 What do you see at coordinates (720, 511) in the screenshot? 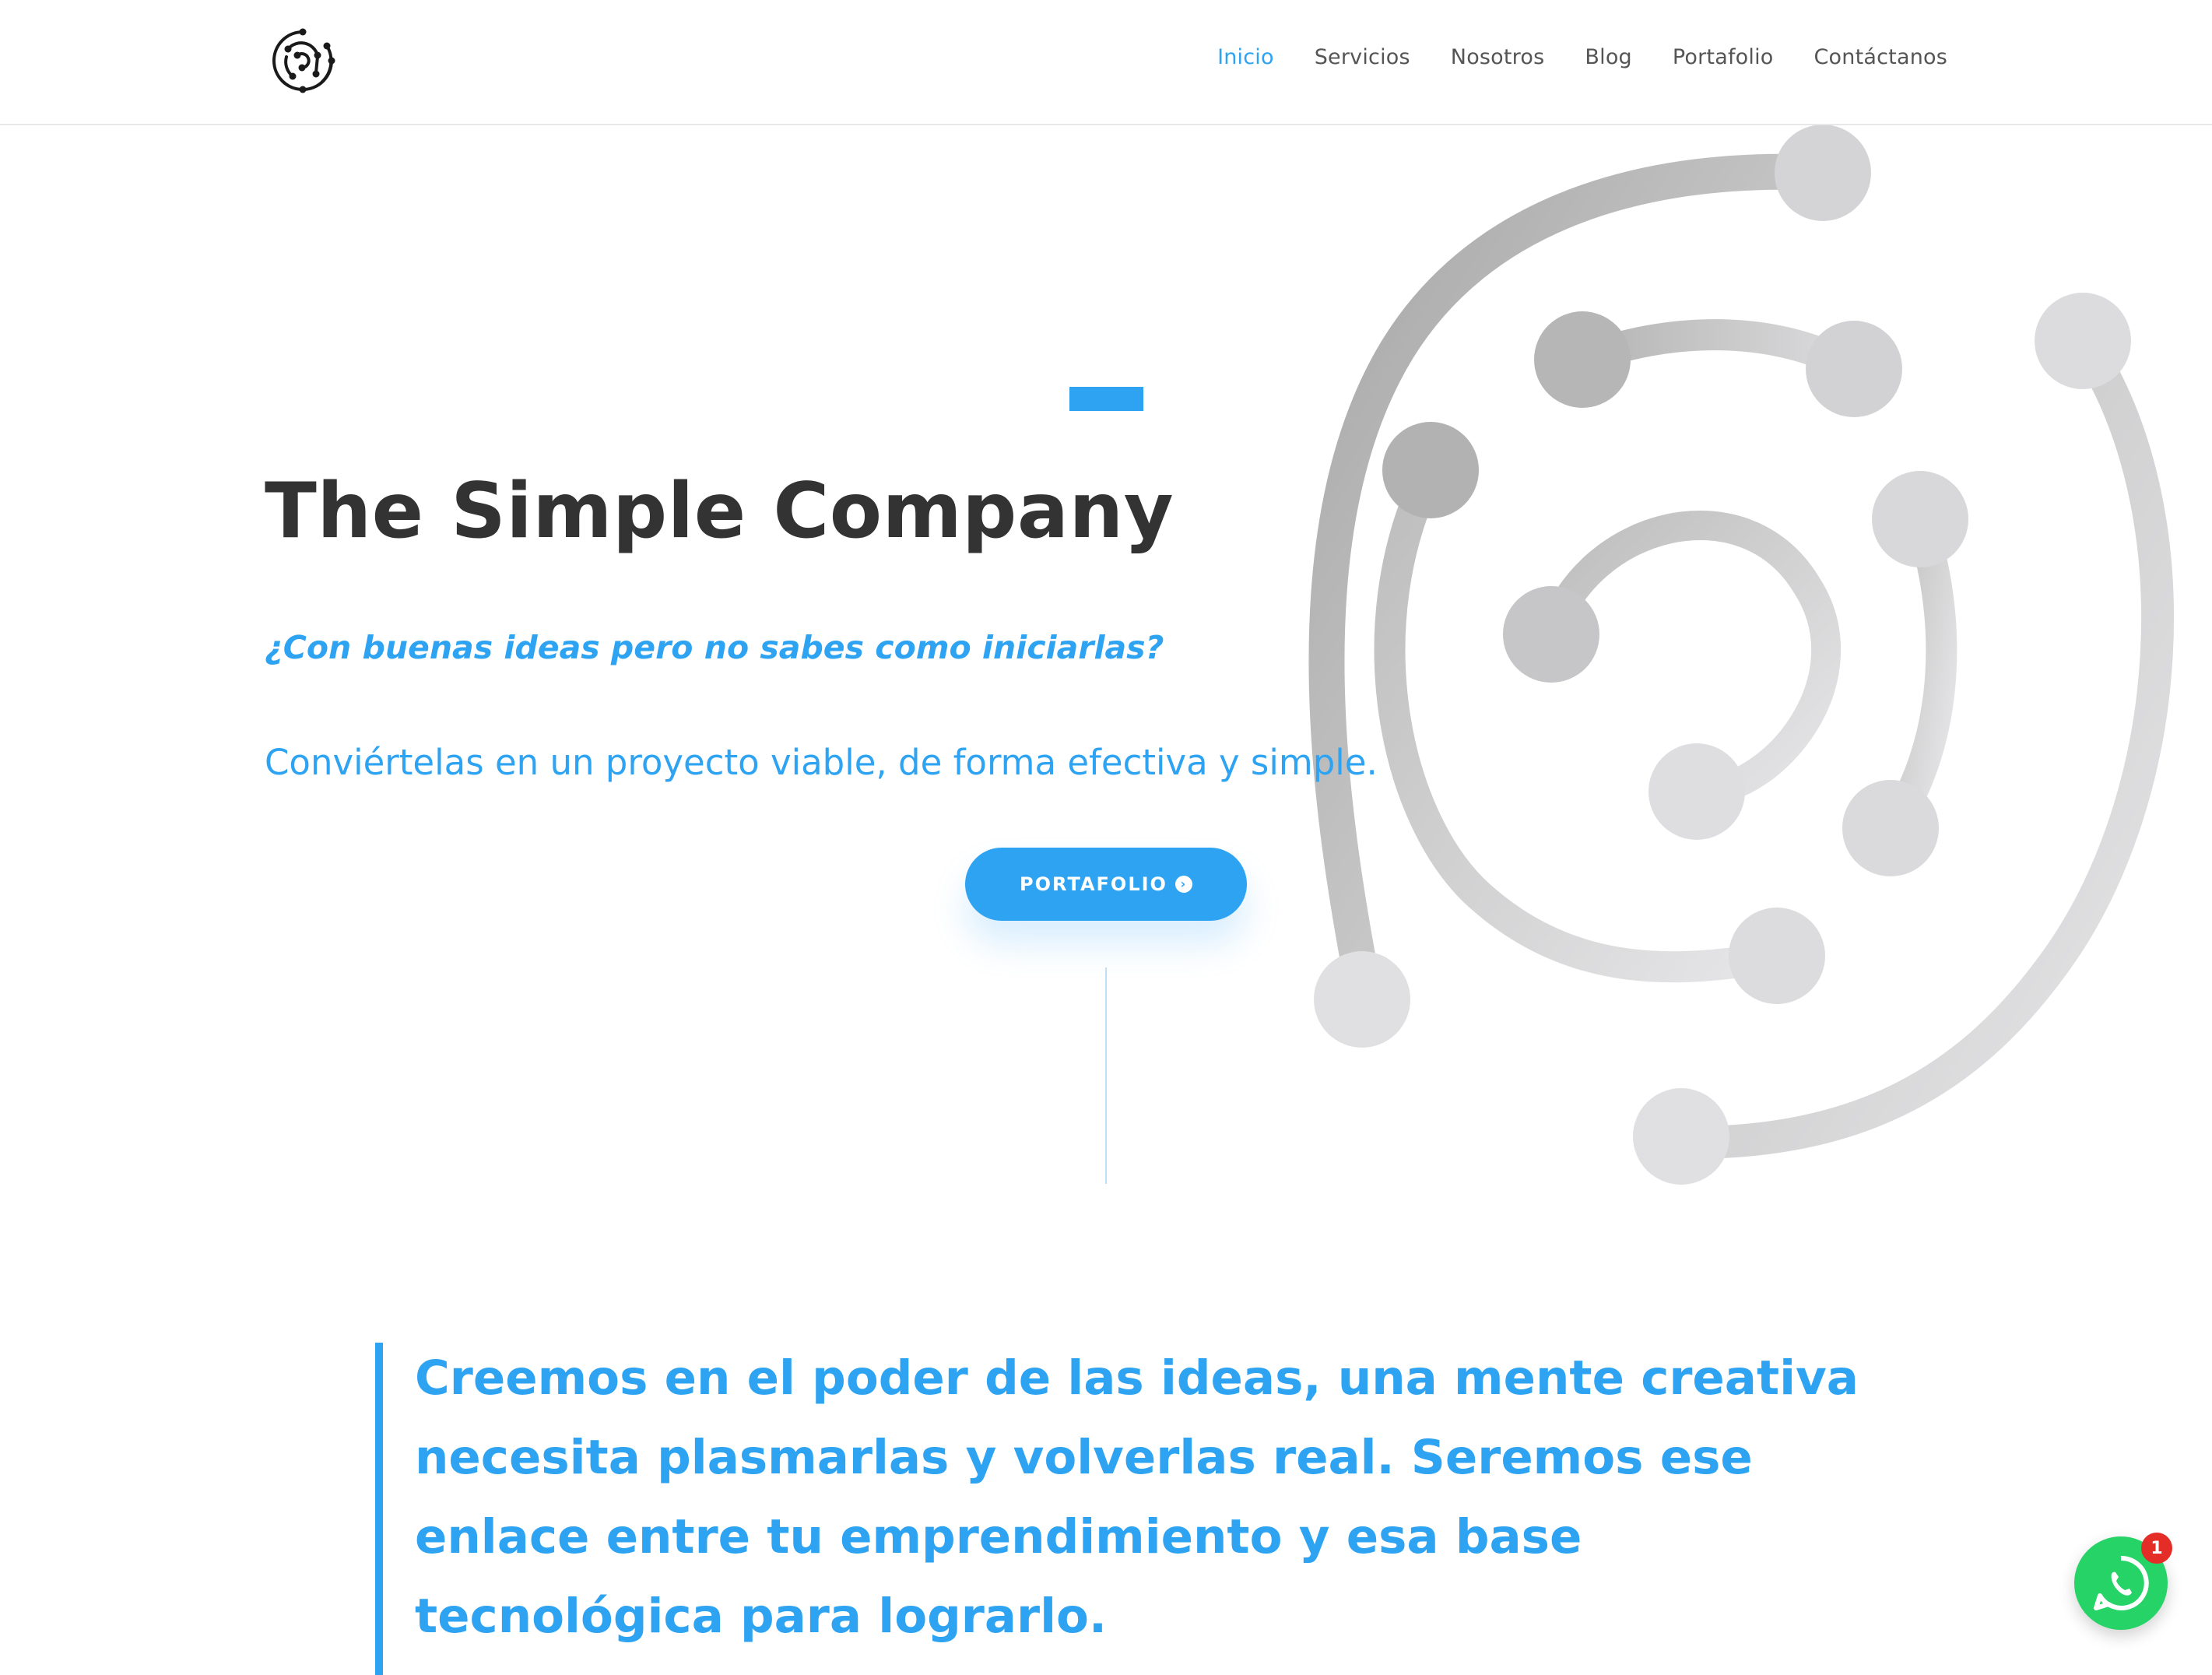
I see `hero-title: The Simple Company` at bounding box center [720, 511].